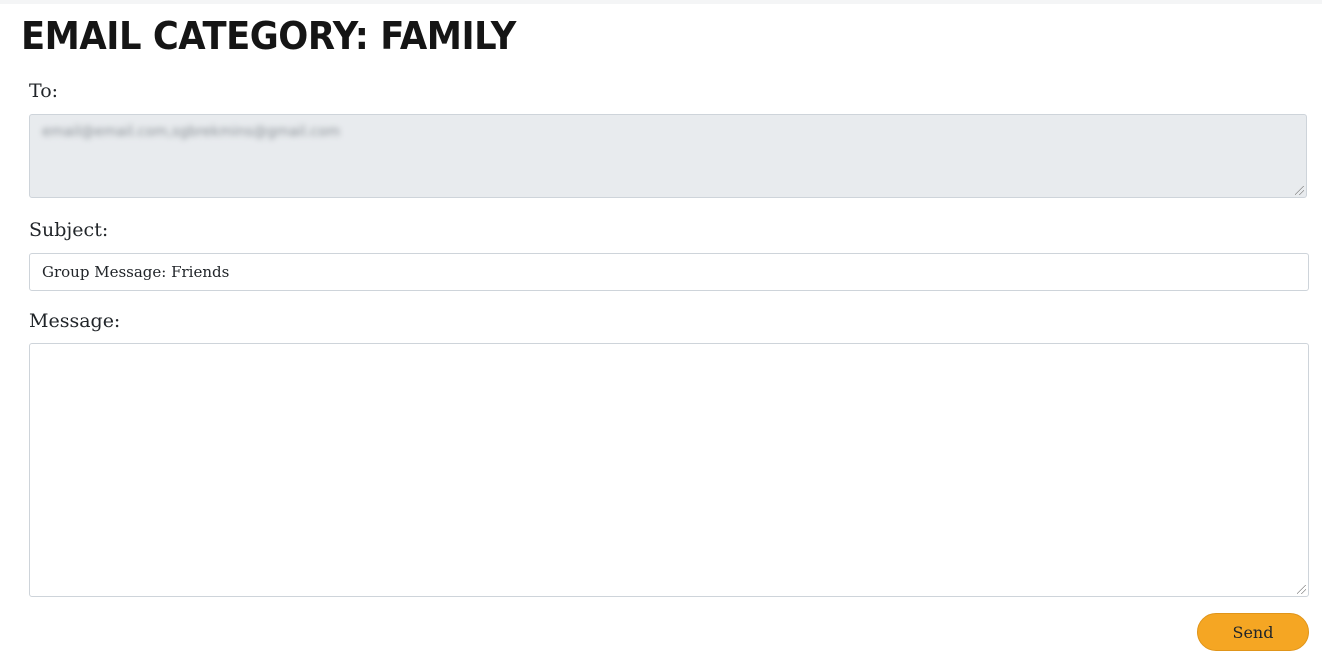 This screenshot has height=658, width=1322. Describe the element at coordinates (661, 2) in the screenshot. I see `top-divider` at that location.